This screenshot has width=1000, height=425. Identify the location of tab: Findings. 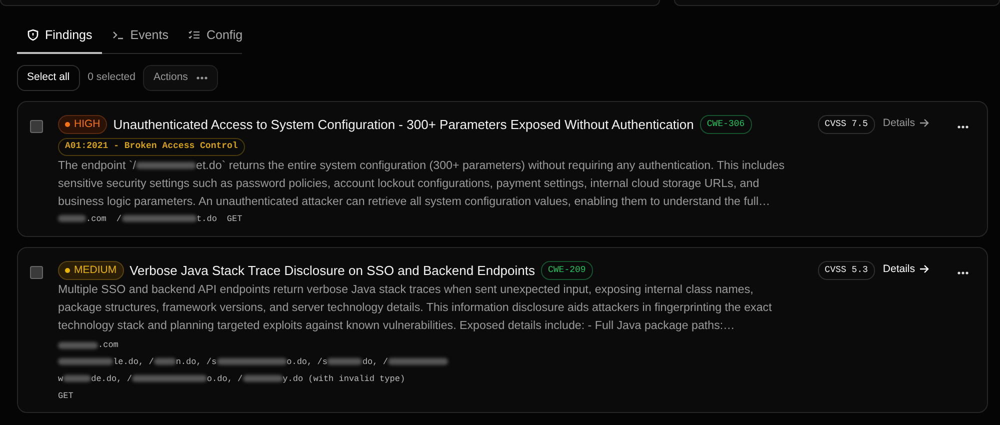
(59, 37).